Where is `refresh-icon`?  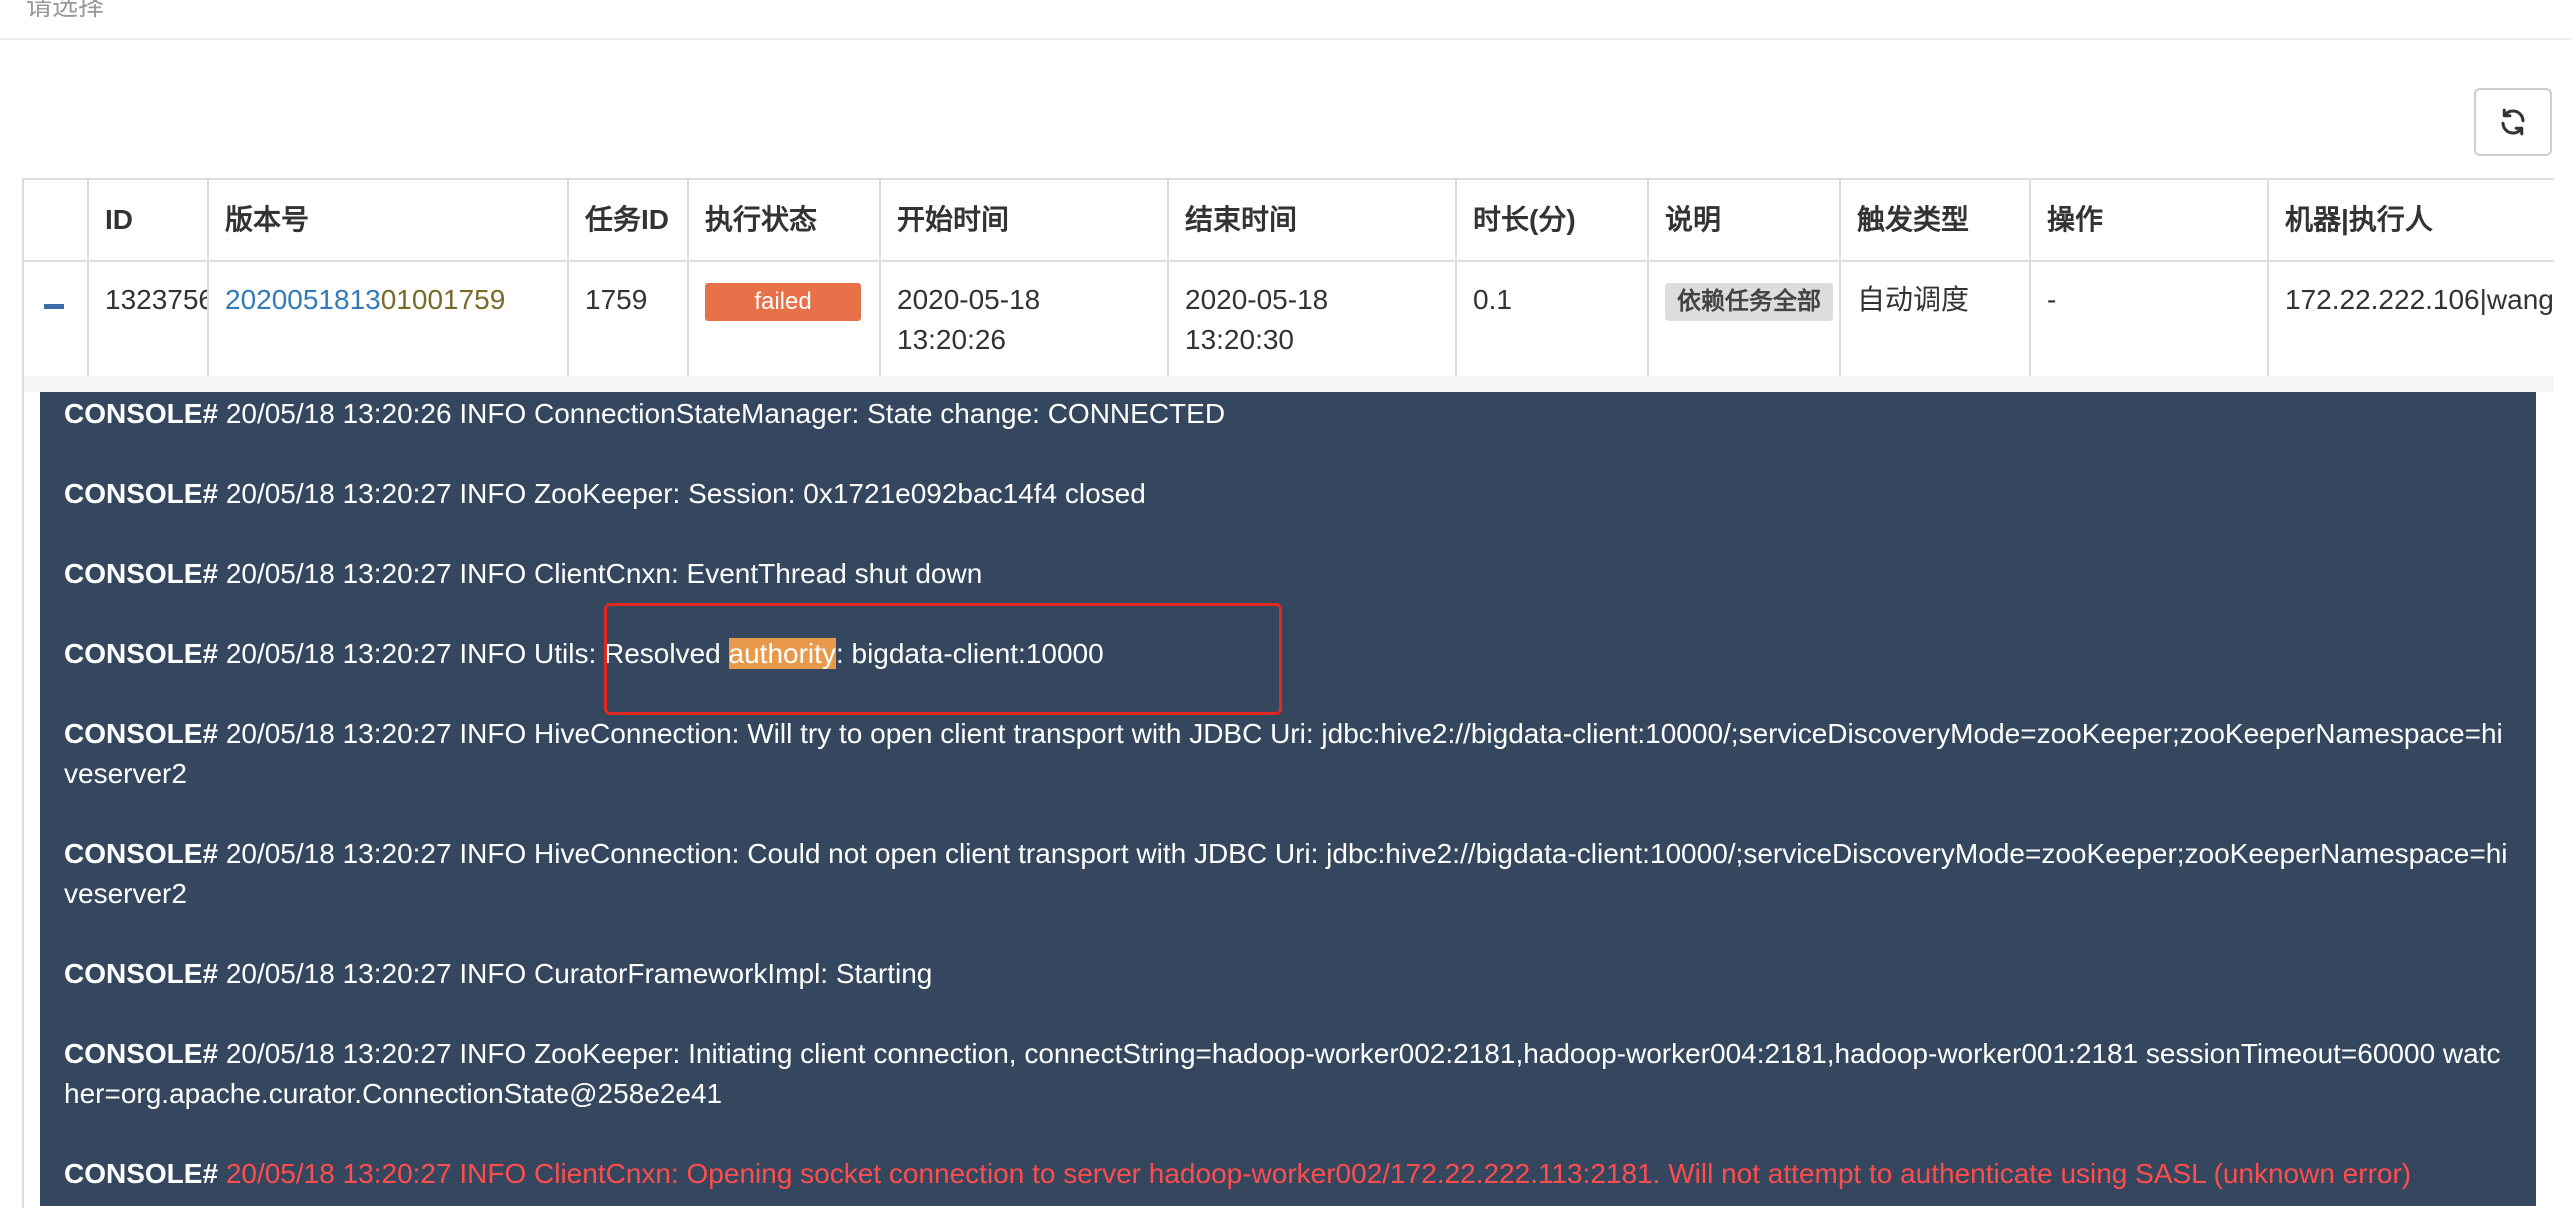
refresh-icon is located at coordinates (2513, 122).